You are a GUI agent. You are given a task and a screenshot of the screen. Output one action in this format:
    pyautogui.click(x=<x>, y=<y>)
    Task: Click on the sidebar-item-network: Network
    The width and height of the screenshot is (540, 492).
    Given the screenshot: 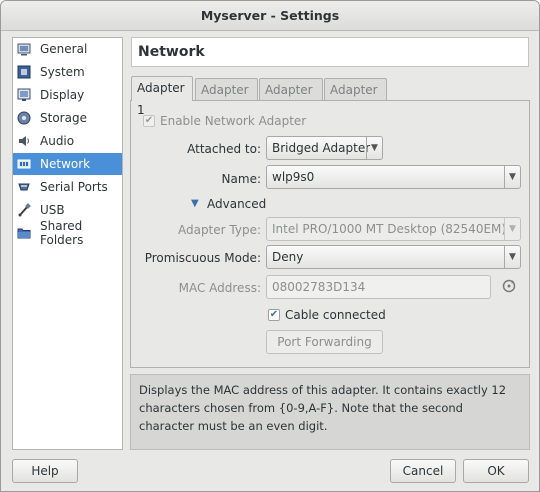 What is the action you would take?
    pyautogui.click(x=67, y=164)
    